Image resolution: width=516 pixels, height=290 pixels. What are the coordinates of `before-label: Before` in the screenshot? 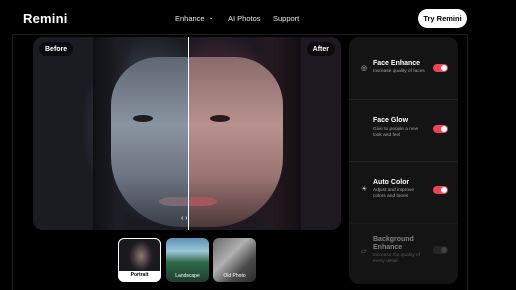 It's located at (56, 49).